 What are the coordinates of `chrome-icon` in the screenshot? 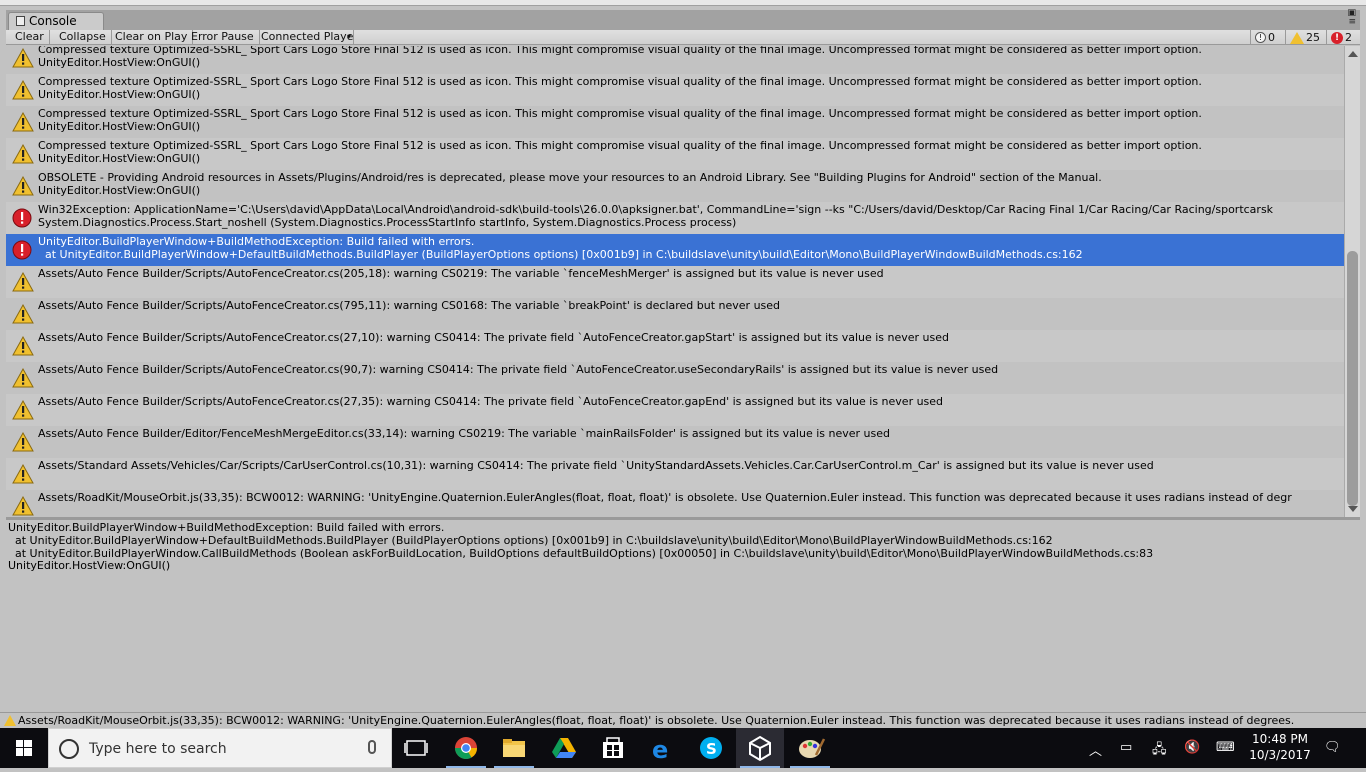 It's located at (466, 748).